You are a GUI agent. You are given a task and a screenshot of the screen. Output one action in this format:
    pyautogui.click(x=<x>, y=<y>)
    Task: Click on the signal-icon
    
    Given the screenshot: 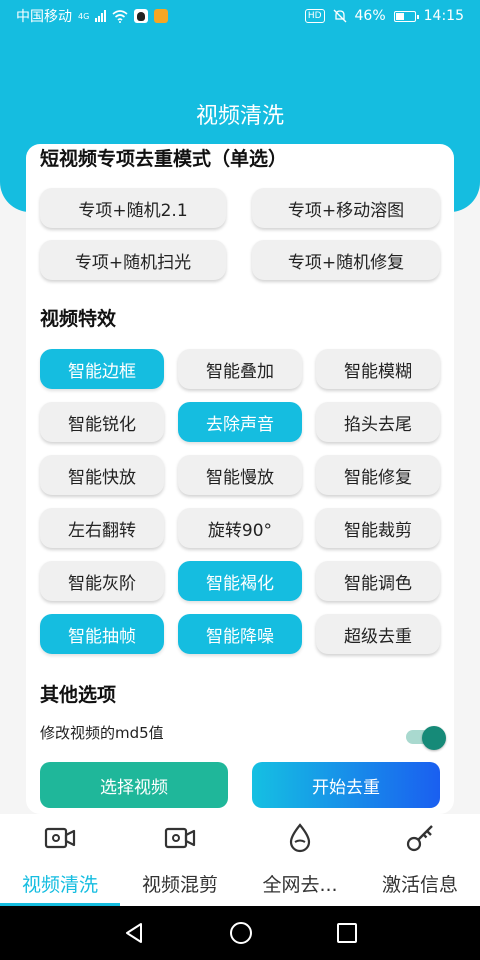 What is the action you would take?
    pyautogui.click(x=101, y=16)
    